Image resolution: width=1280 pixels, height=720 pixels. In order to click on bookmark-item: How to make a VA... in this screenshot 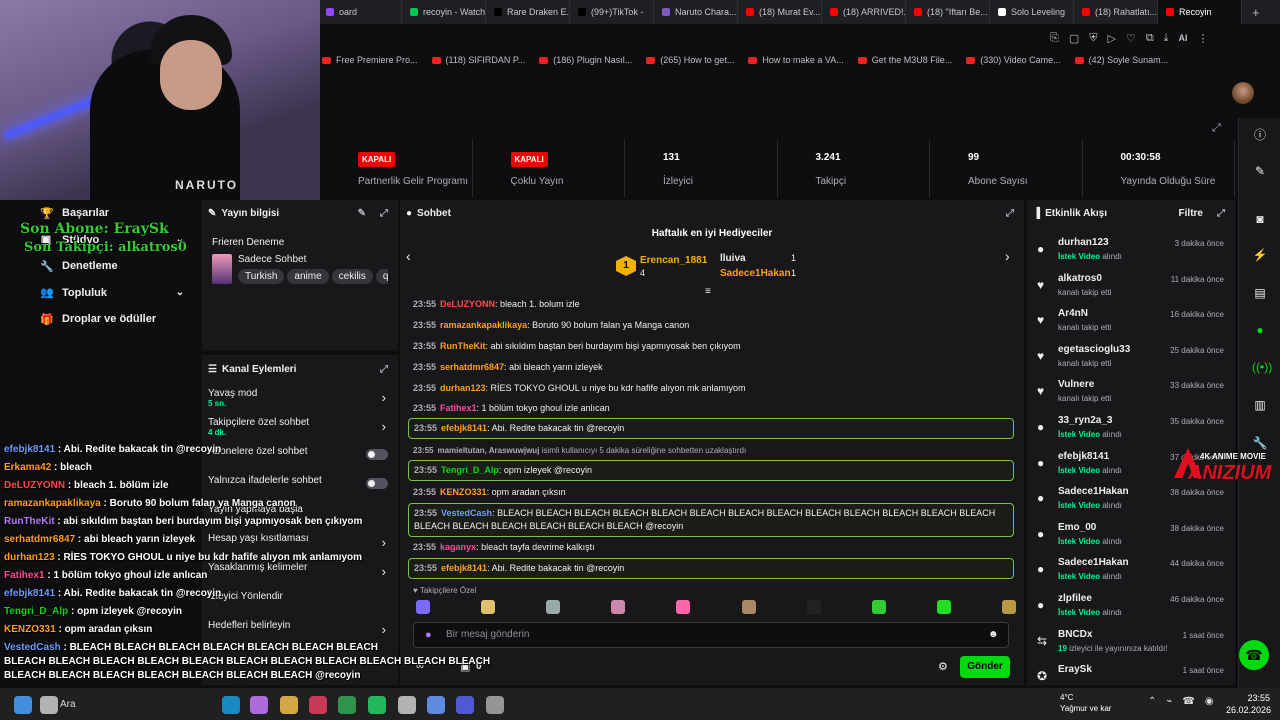, I will do `click(796, 60)`.